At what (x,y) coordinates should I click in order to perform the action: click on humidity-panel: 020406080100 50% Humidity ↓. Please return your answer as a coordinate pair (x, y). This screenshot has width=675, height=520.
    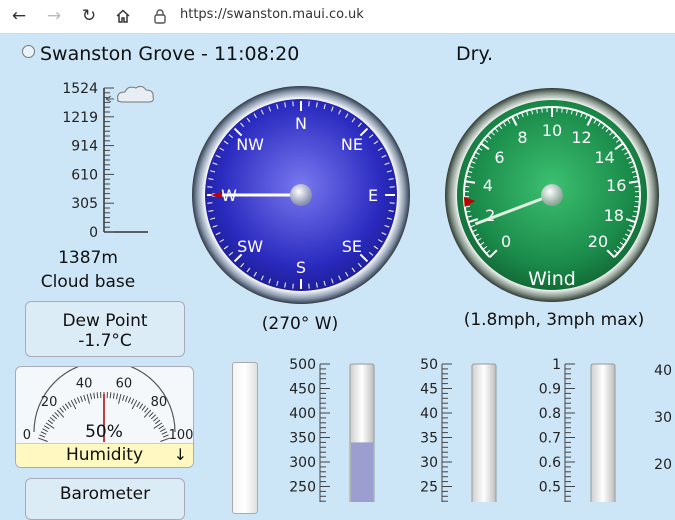
    Looking at the image, I should click on (104, 417).